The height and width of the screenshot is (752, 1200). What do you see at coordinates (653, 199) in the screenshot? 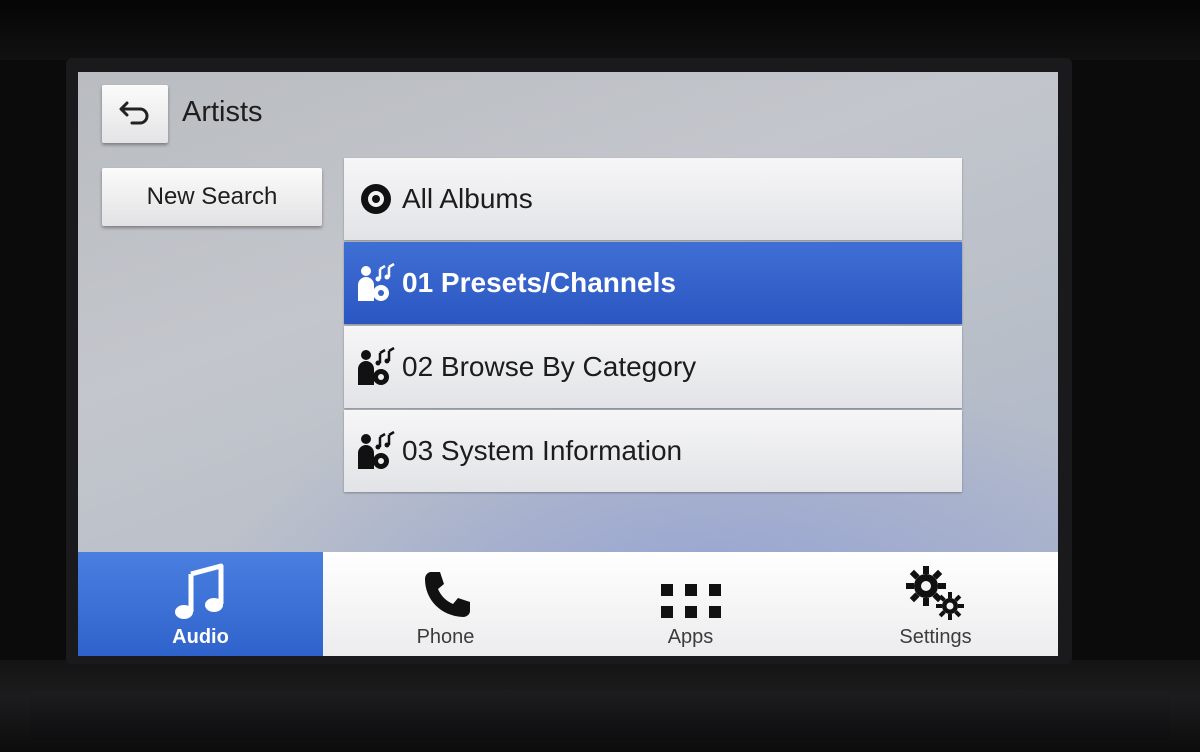
I see `list-item-all-albums: All Albums` at bounding box center [653, 199].